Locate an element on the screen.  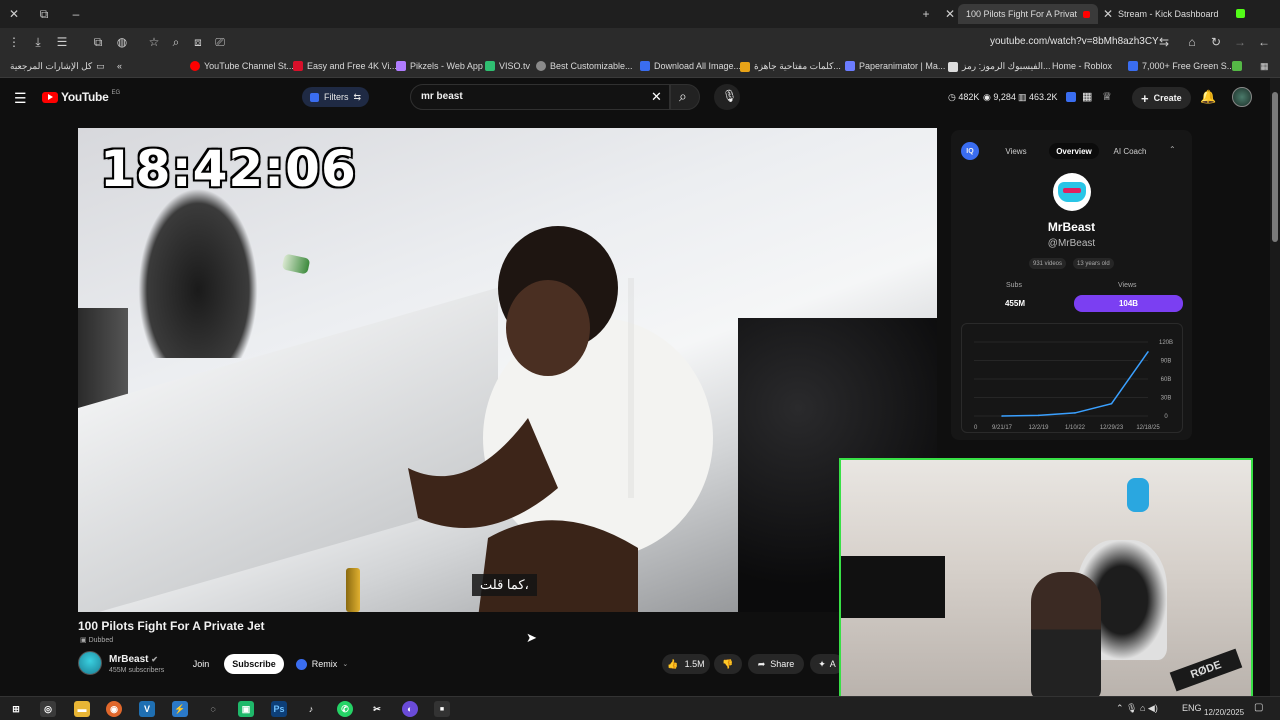
subscribe-label: Subscribe is located at coordinates (254, 664).